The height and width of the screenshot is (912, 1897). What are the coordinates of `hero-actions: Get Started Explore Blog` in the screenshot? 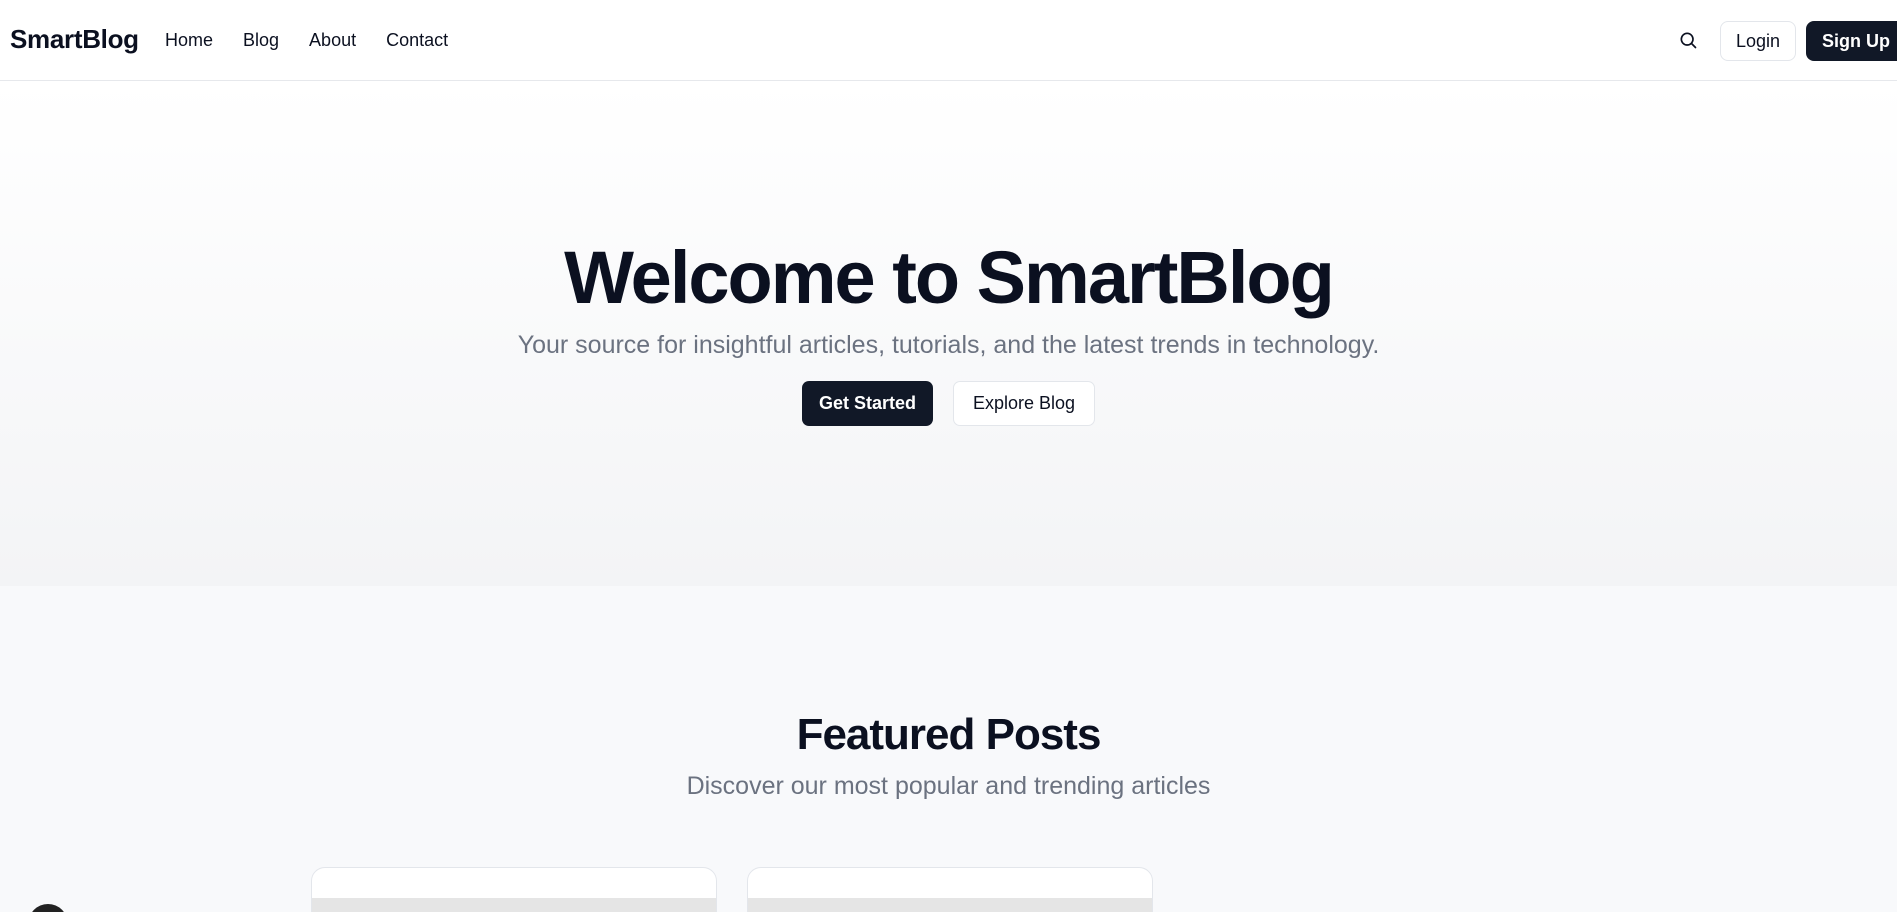 It's located at (948, 403).